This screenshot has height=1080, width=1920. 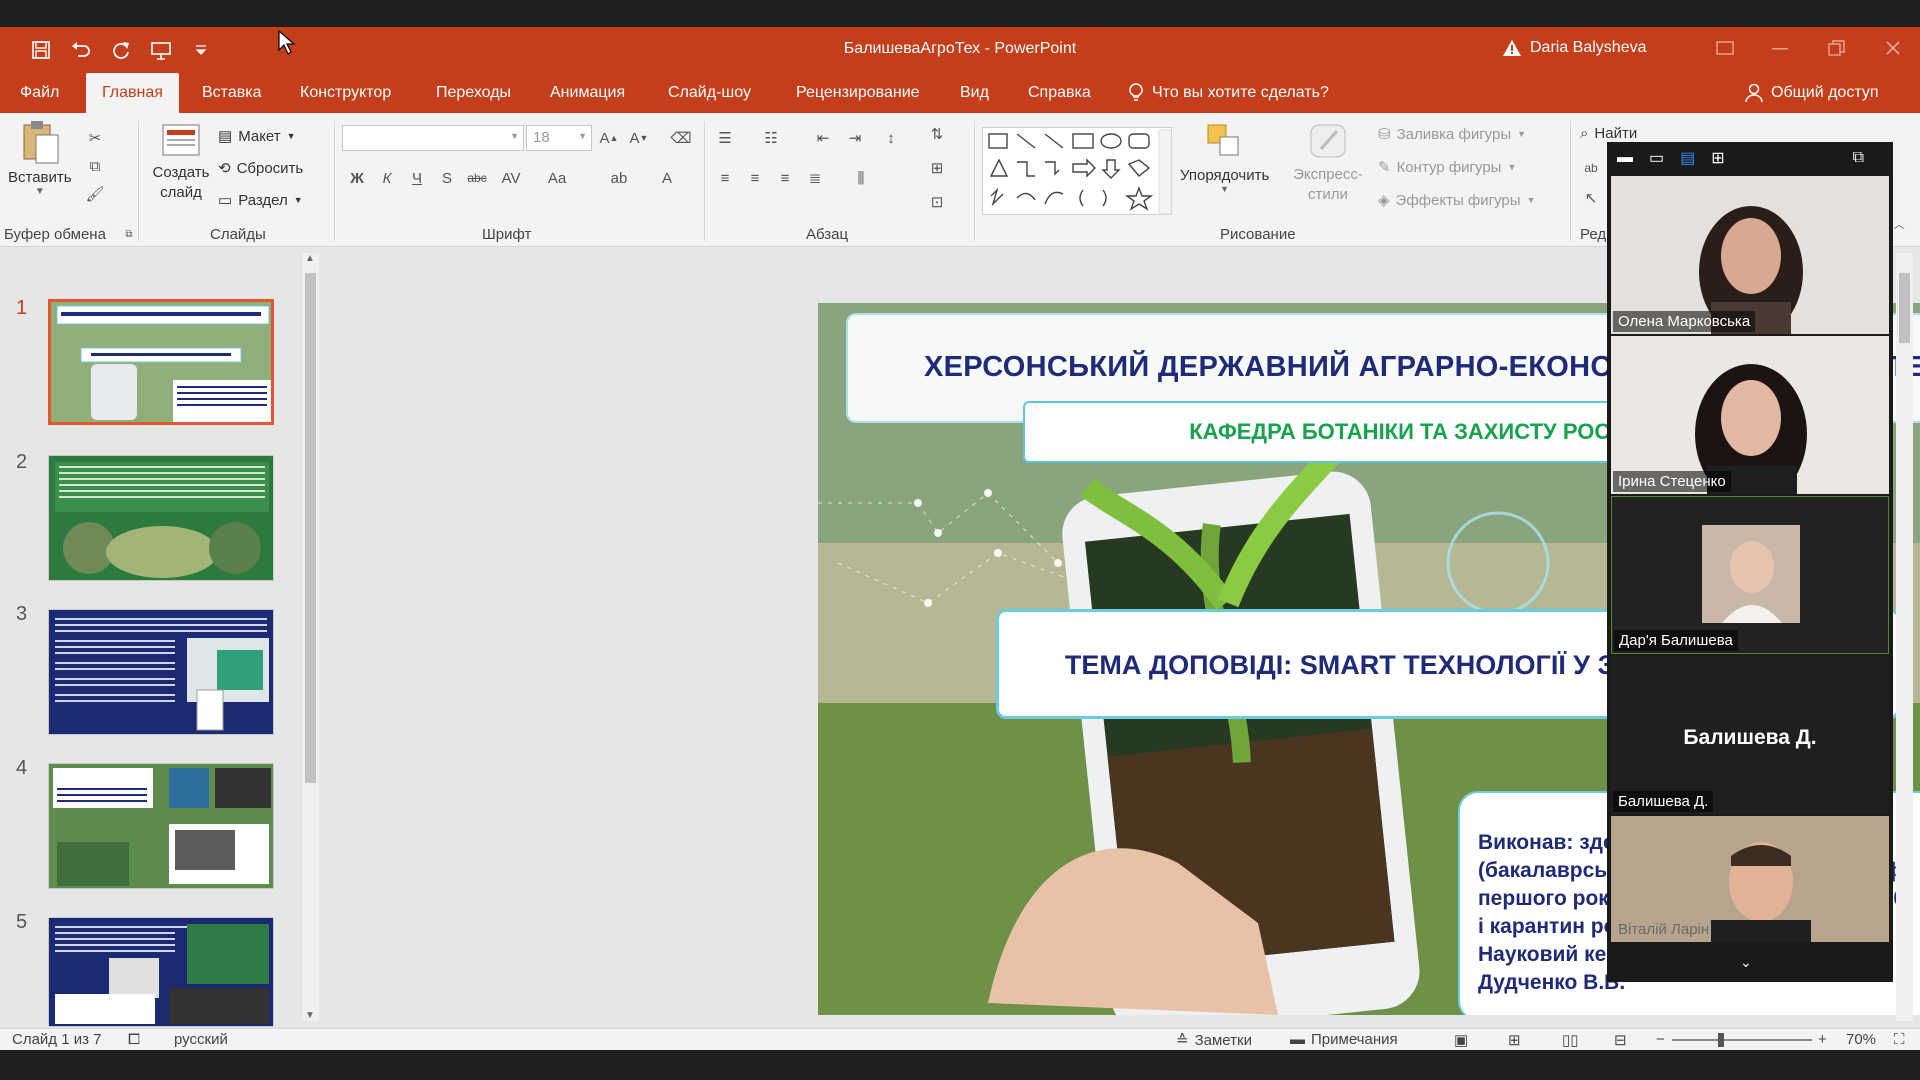 What do you see at coordinates (134, 1039) in the screenshot?
I see `spellcheck-icon: ⧠` at bounding box center [134, 1039].